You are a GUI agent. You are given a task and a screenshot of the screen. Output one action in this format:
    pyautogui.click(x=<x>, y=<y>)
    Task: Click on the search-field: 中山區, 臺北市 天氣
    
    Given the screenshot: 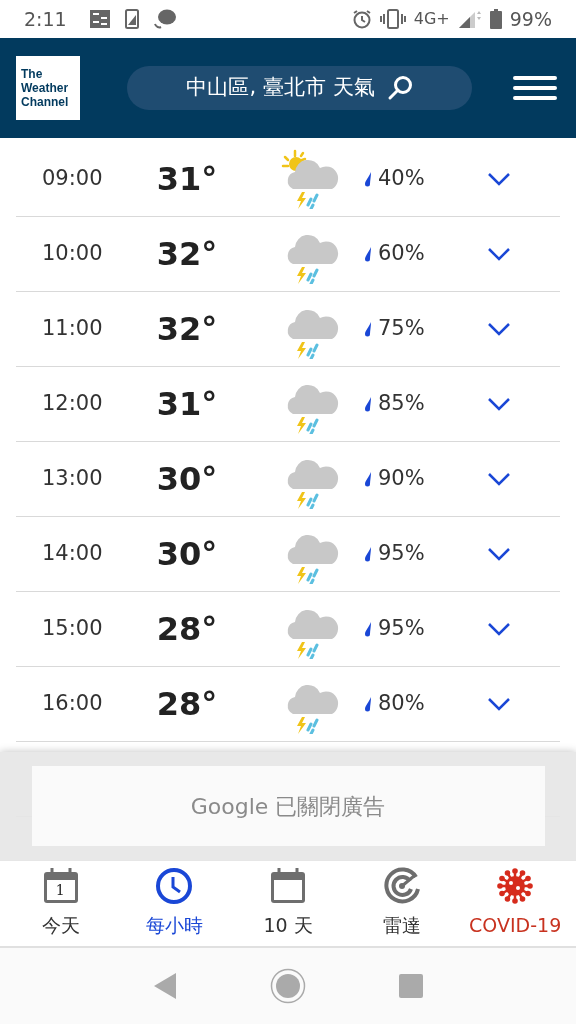 What is the action you would take?
    pyautogui.click(x=299, y=88)
    